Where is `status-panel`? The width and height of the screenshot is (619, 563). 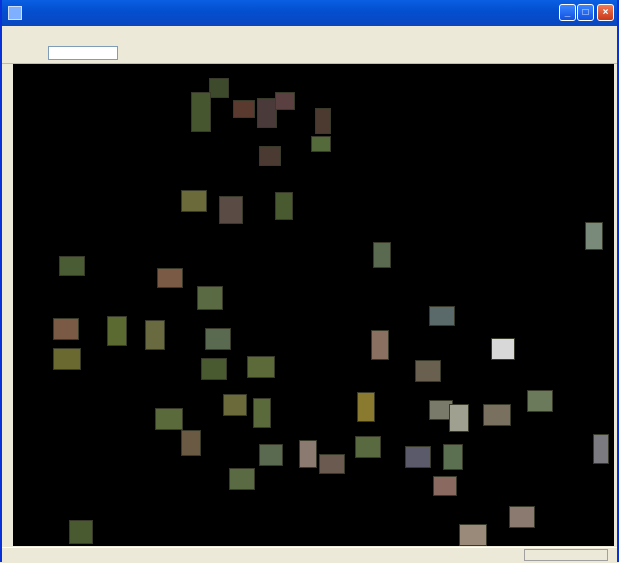
status-panel is located at coordinates (566, 555).